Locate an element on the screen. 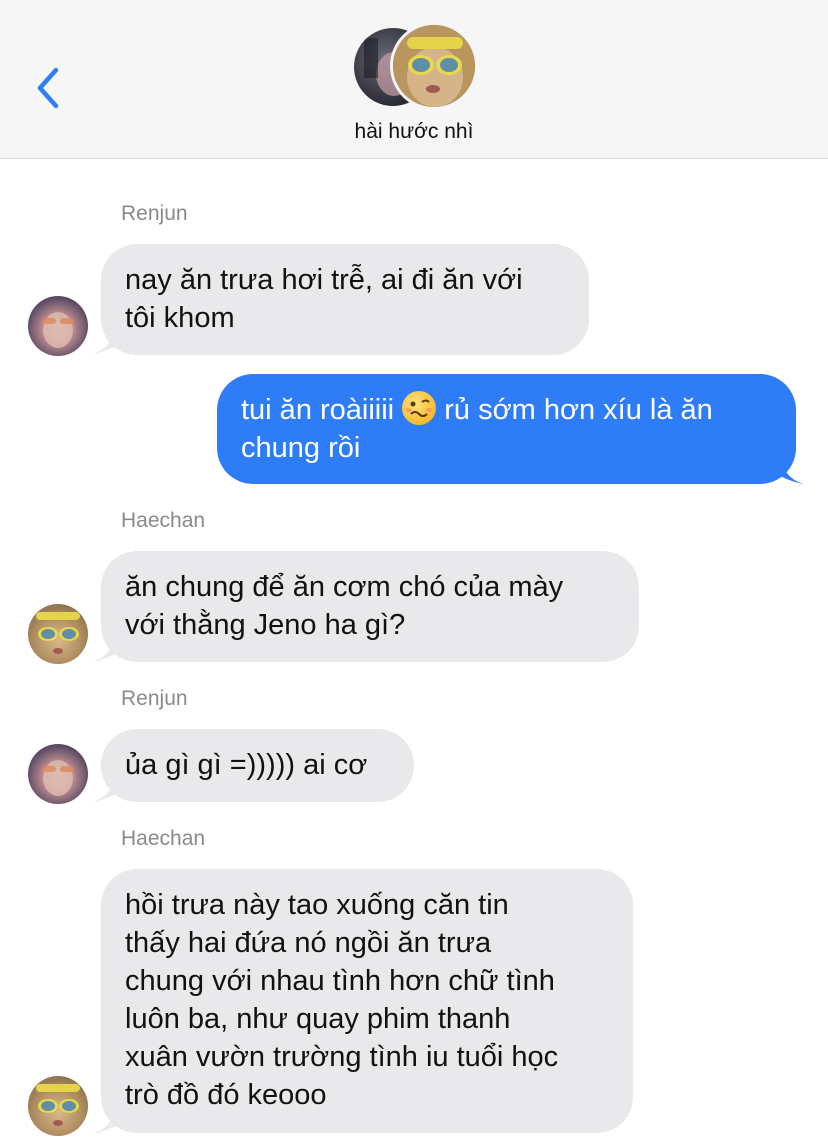  message-bubble: ủa gì gì =))))) ai cơ is located at coordinates (257, 765).